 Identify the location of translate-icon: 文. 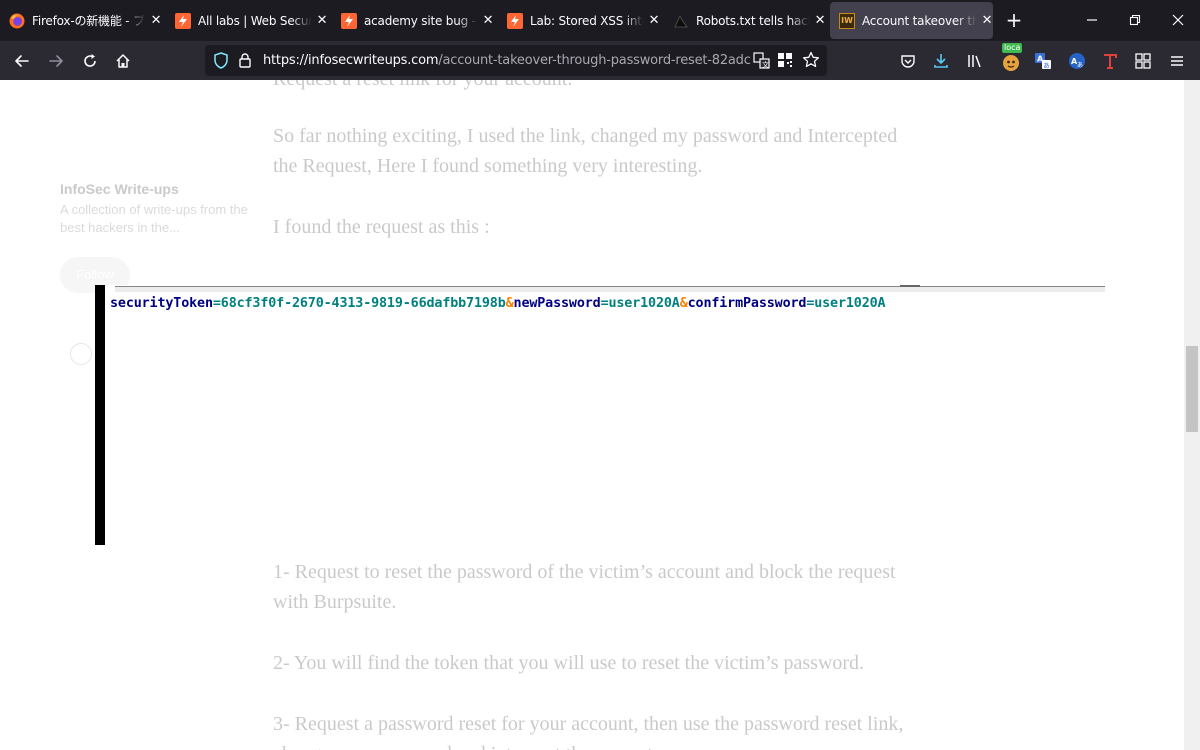
(761, 63).